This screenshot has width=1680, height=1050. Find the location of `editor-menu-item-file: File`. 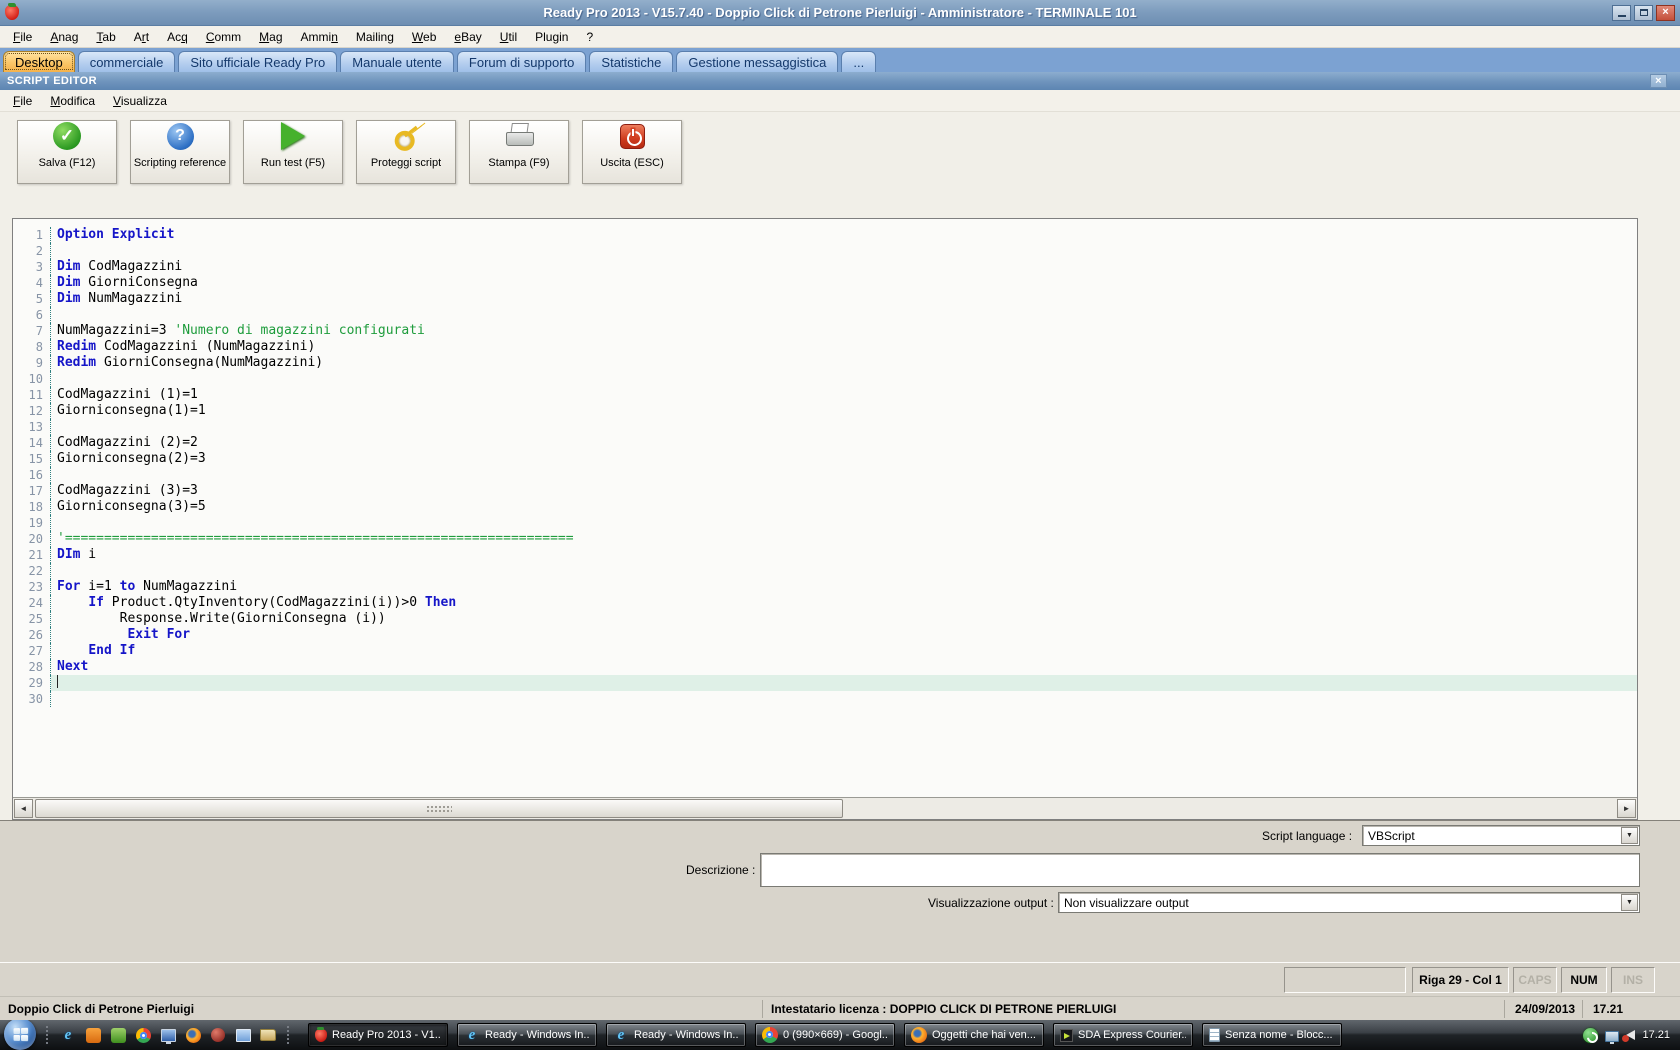

editor-menu-item-file: File is located at coordinates (22, 101).